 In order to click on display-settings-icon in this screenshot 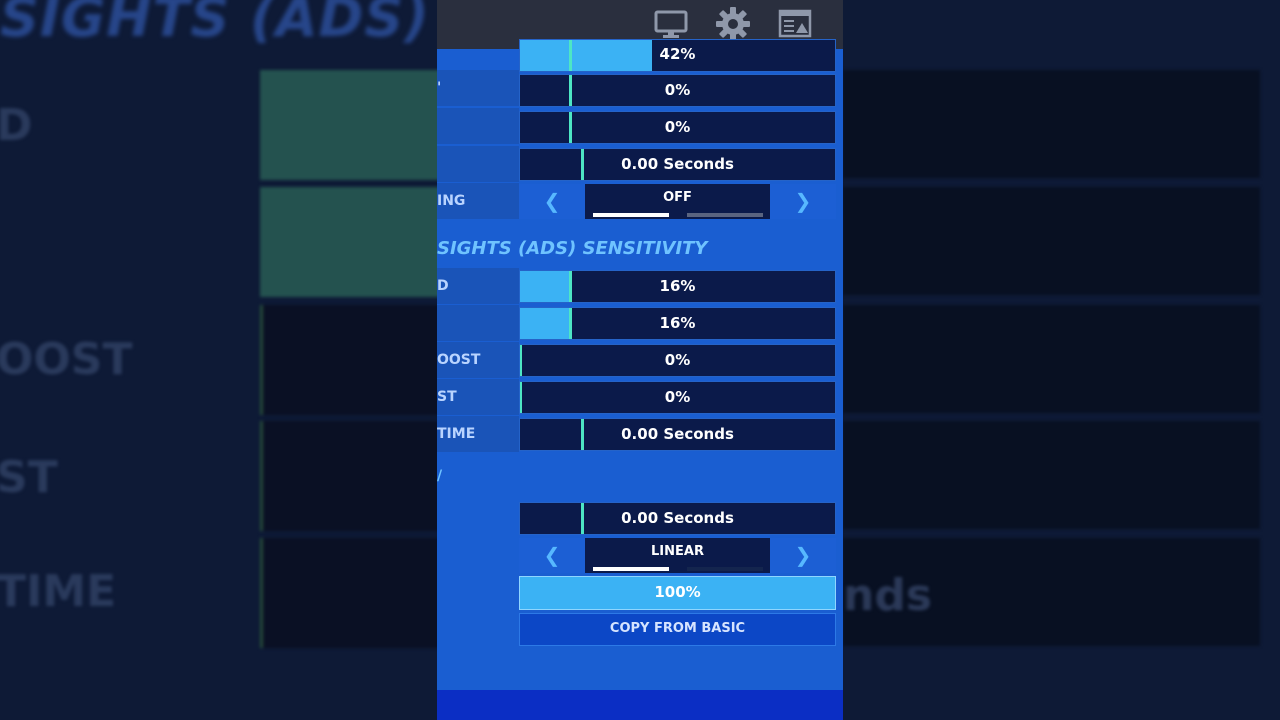, I will do `click(795, 24)`.